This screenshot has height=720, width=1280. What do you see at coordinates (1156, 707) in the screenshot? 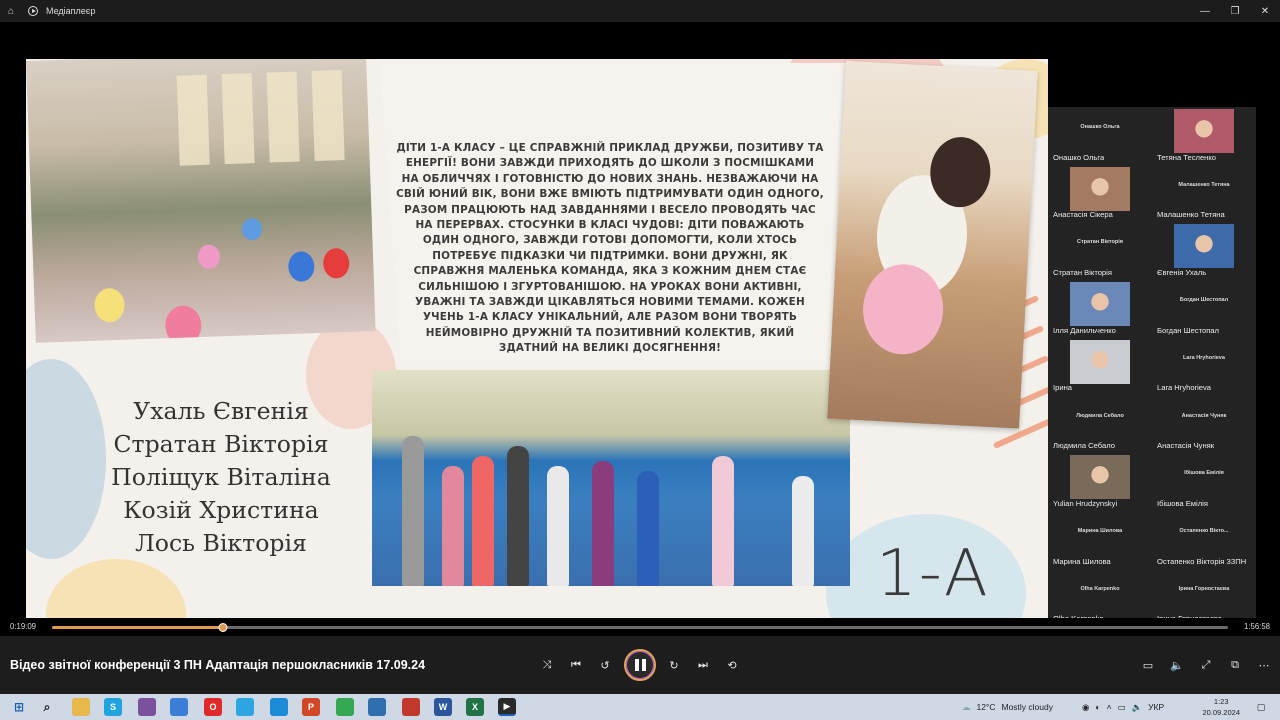
I see `language-indicator: УКР` at bounding box center [1156, 707].